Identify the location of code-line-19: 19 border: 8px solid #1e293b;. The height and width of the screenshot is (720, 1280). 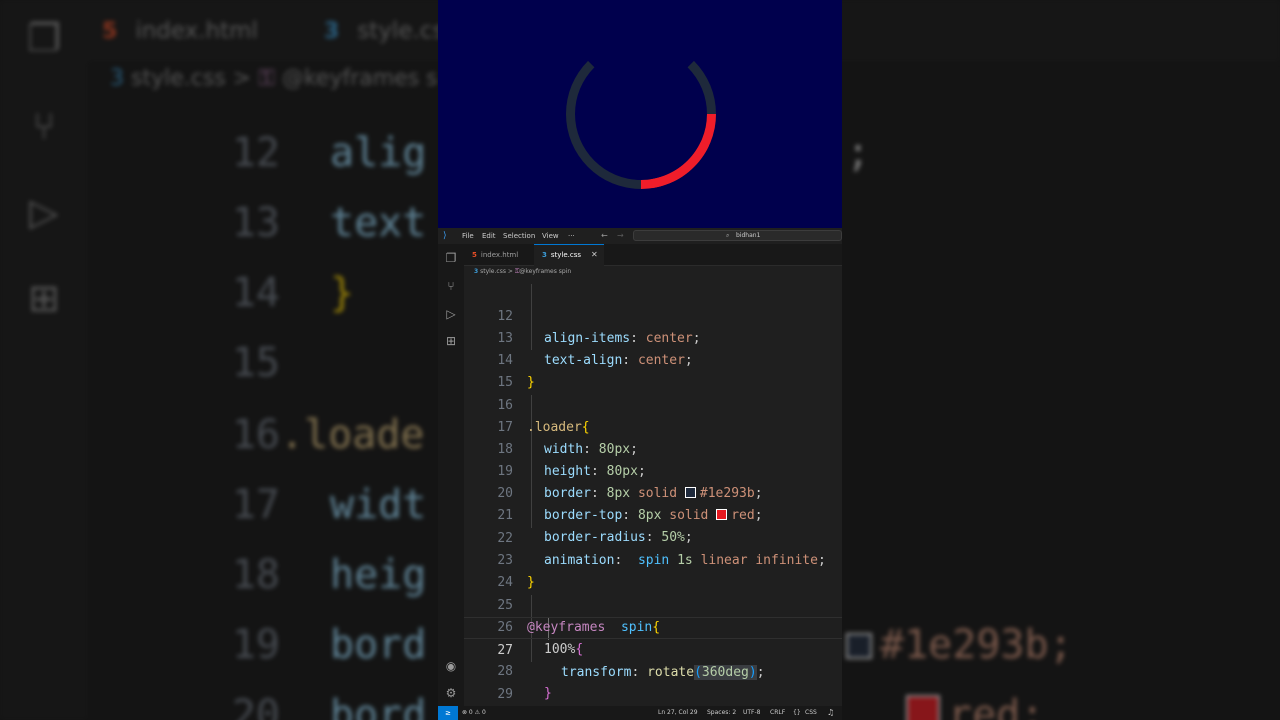
(630, 482).